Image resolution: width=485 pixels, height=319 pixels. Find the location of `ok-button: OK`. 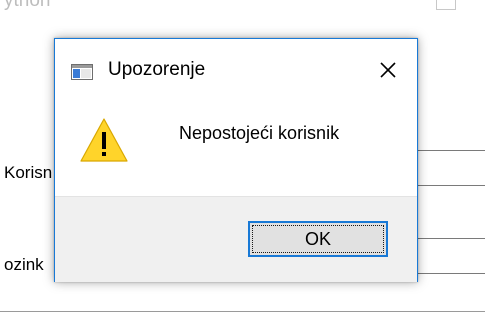

ok-button: OK is located at coordinates (318, 239).